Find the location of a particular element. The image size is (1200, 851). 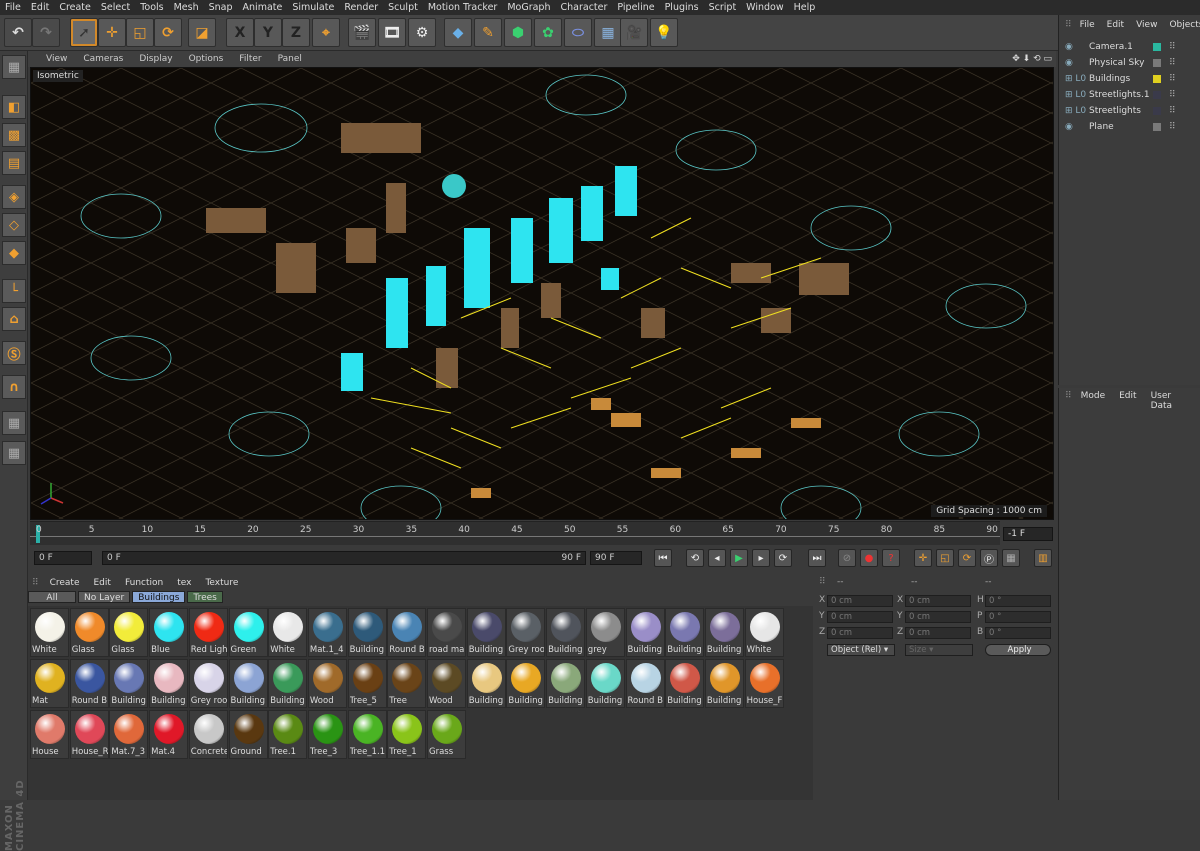

motion-record-icon: ⊘ is located at coordinates (847, 558).